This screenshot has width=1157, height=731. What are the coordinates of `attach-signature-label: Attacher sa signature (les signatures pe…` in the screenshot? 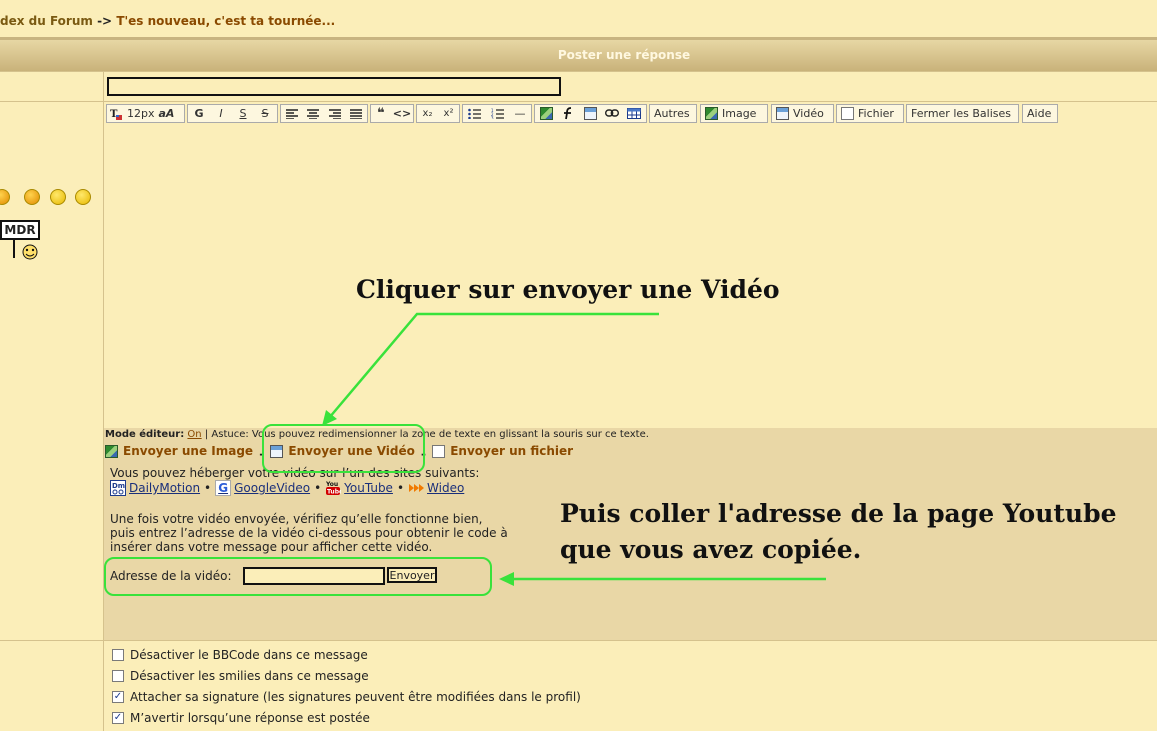 It's located at (355, 697).